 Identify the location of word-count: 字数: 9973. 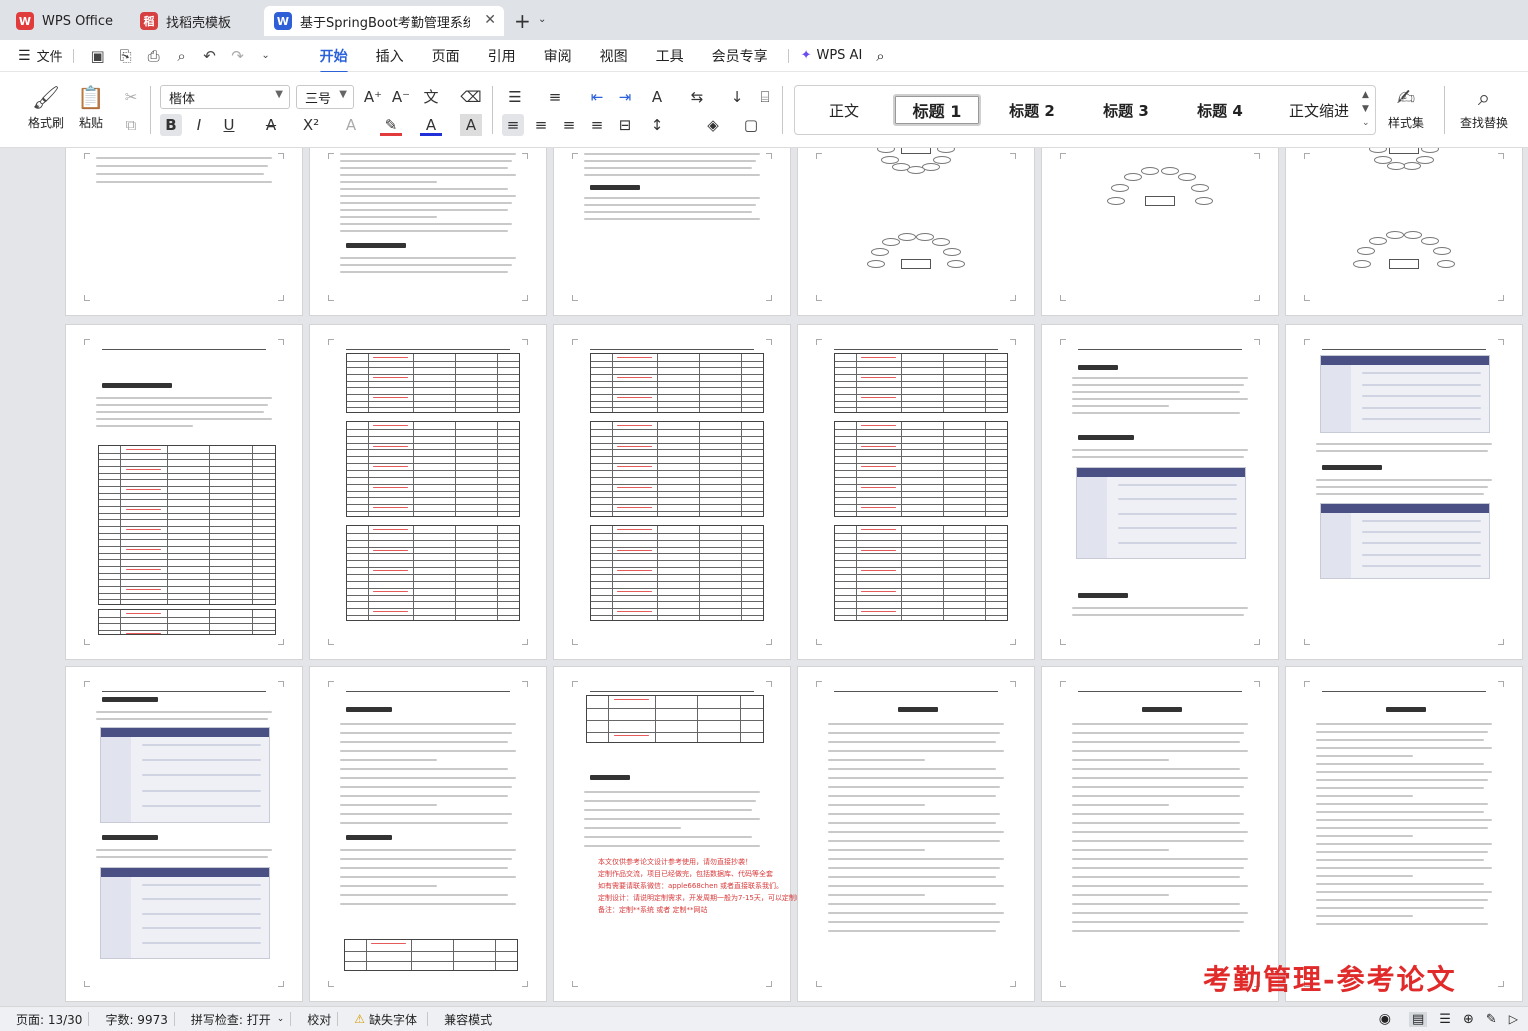
(136, 1019).